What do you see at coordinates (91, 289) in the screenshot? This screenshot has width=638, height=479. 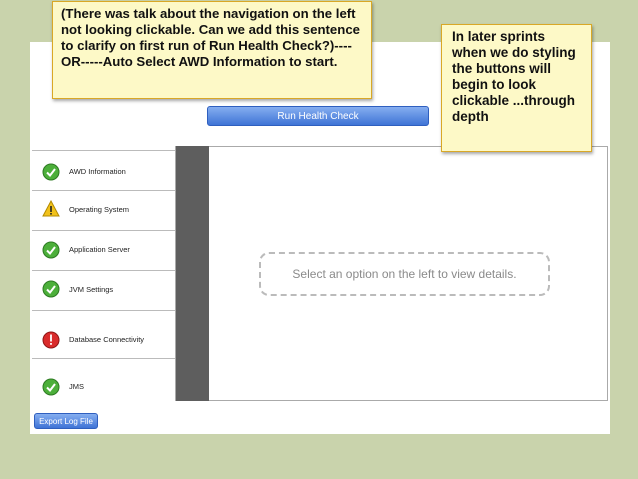 I see `nav-item-label: JVM Settings` at bounding box center [91, 289].